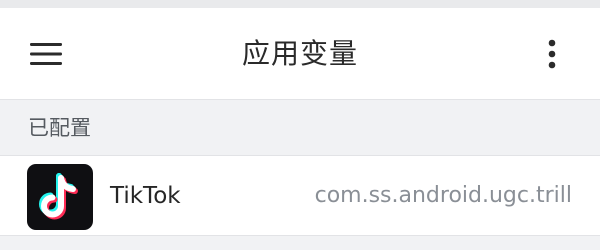 The width and height of the screenshot is (600, 250). What do you see at coordinates (59, 128) in the screenshot?
I see `section-label: 已配置` at bounding box center [59, 128].